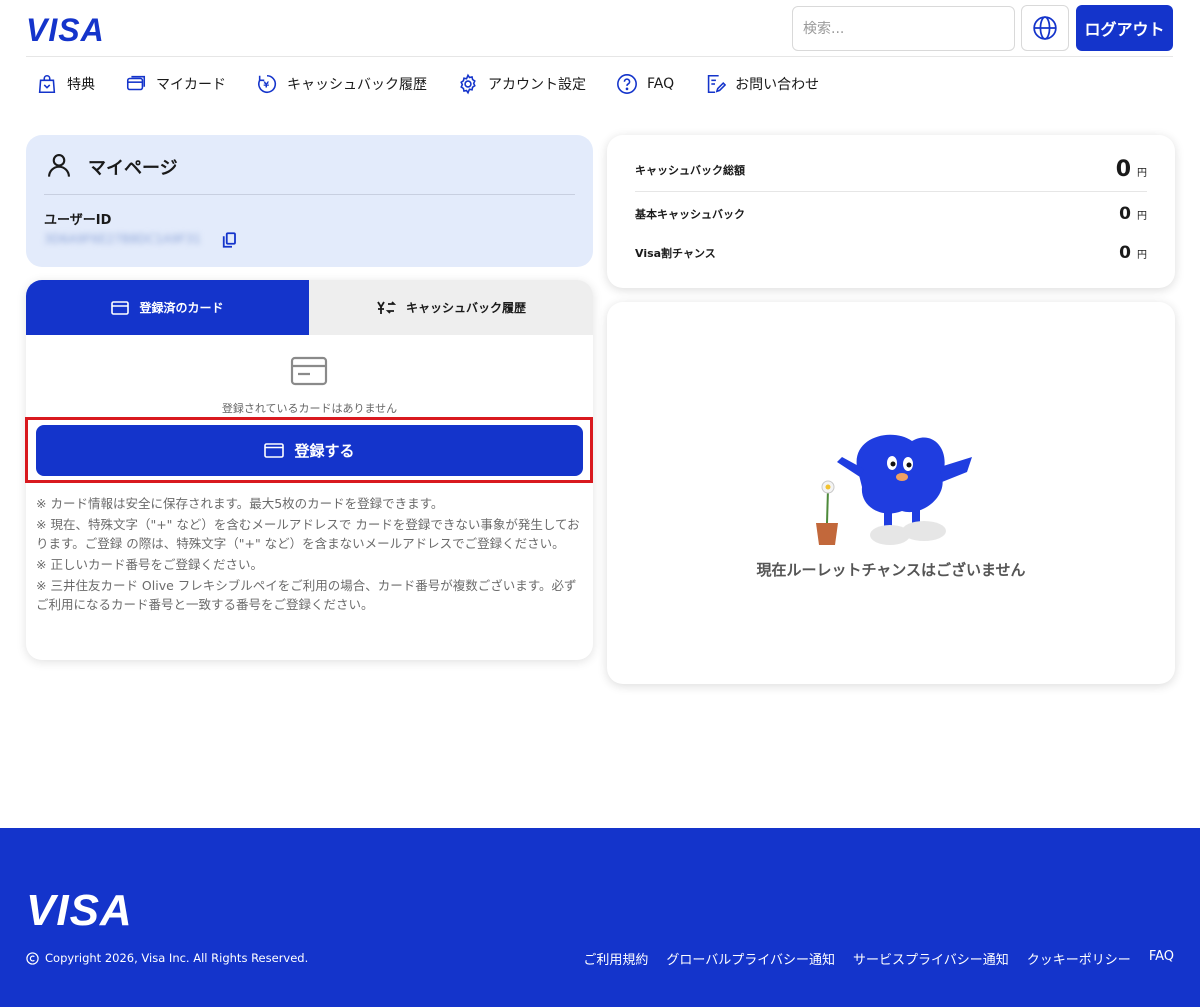 This screenshot has height=1007, width=1200. What do you see at coordinates (645, 84) in the screenshot?
I see `nav-item-faq: FAQ` at bounding box center [645, 84].